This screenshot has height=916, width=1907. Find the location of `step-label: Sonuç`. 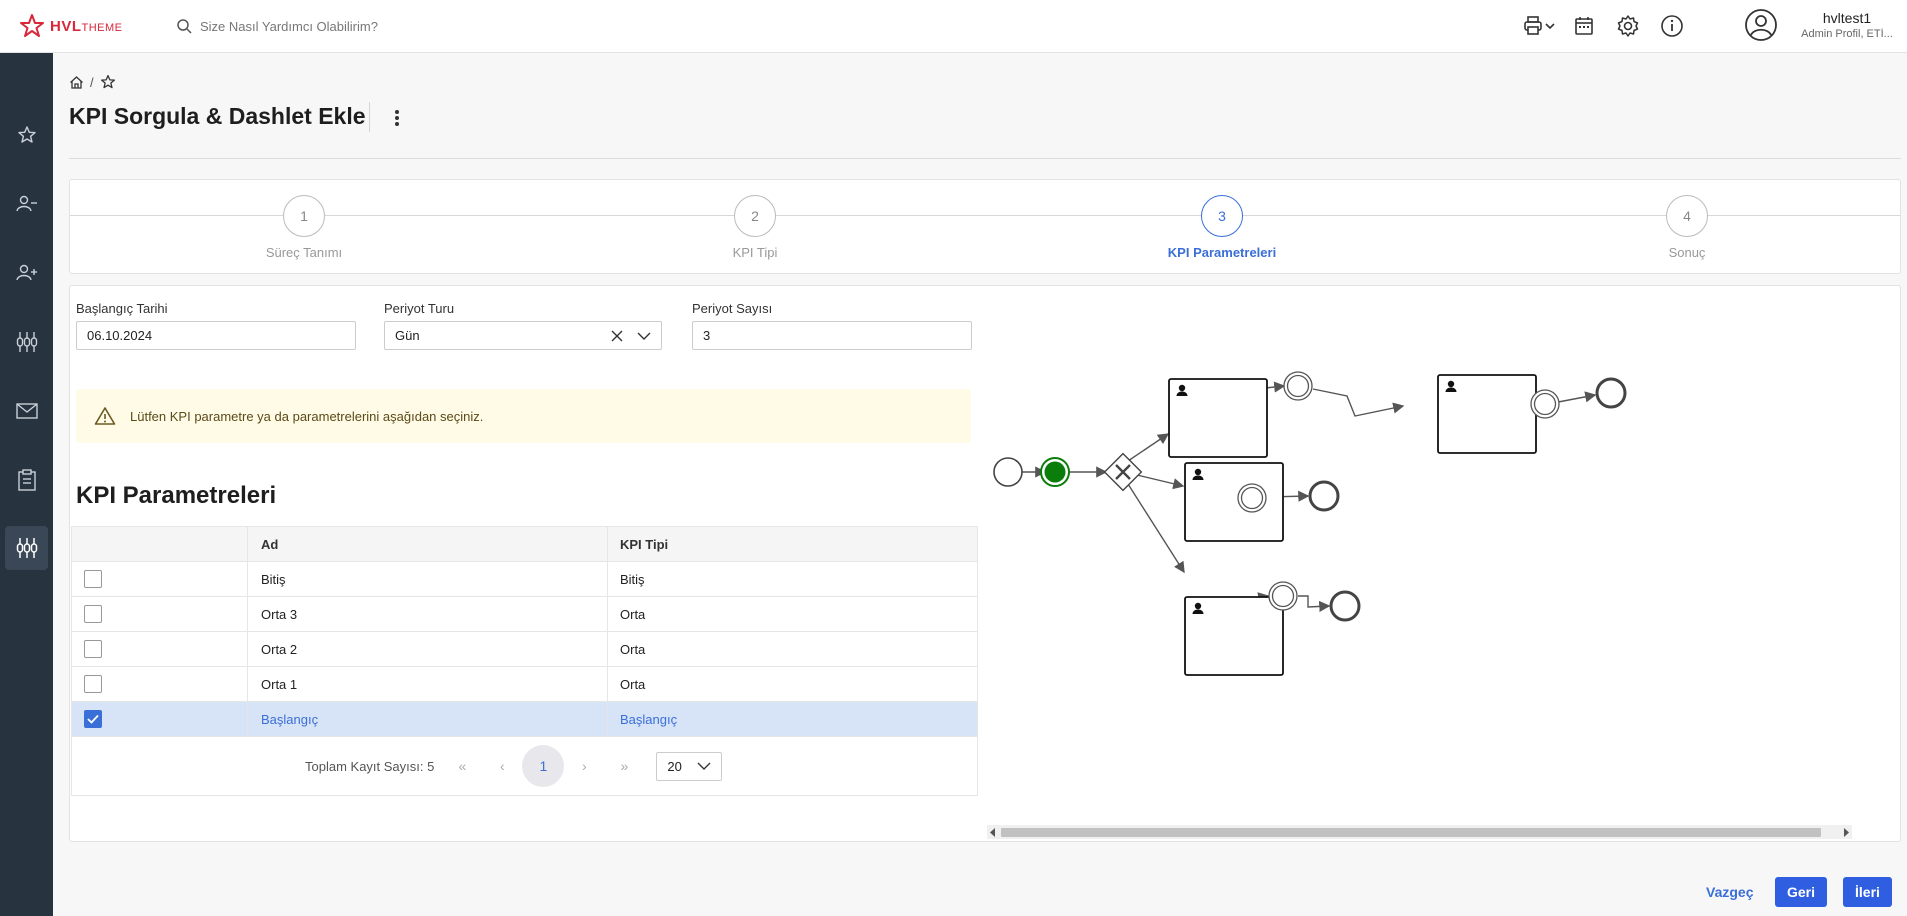

step-label: Sonuç is located at coordinates (1687, 252).